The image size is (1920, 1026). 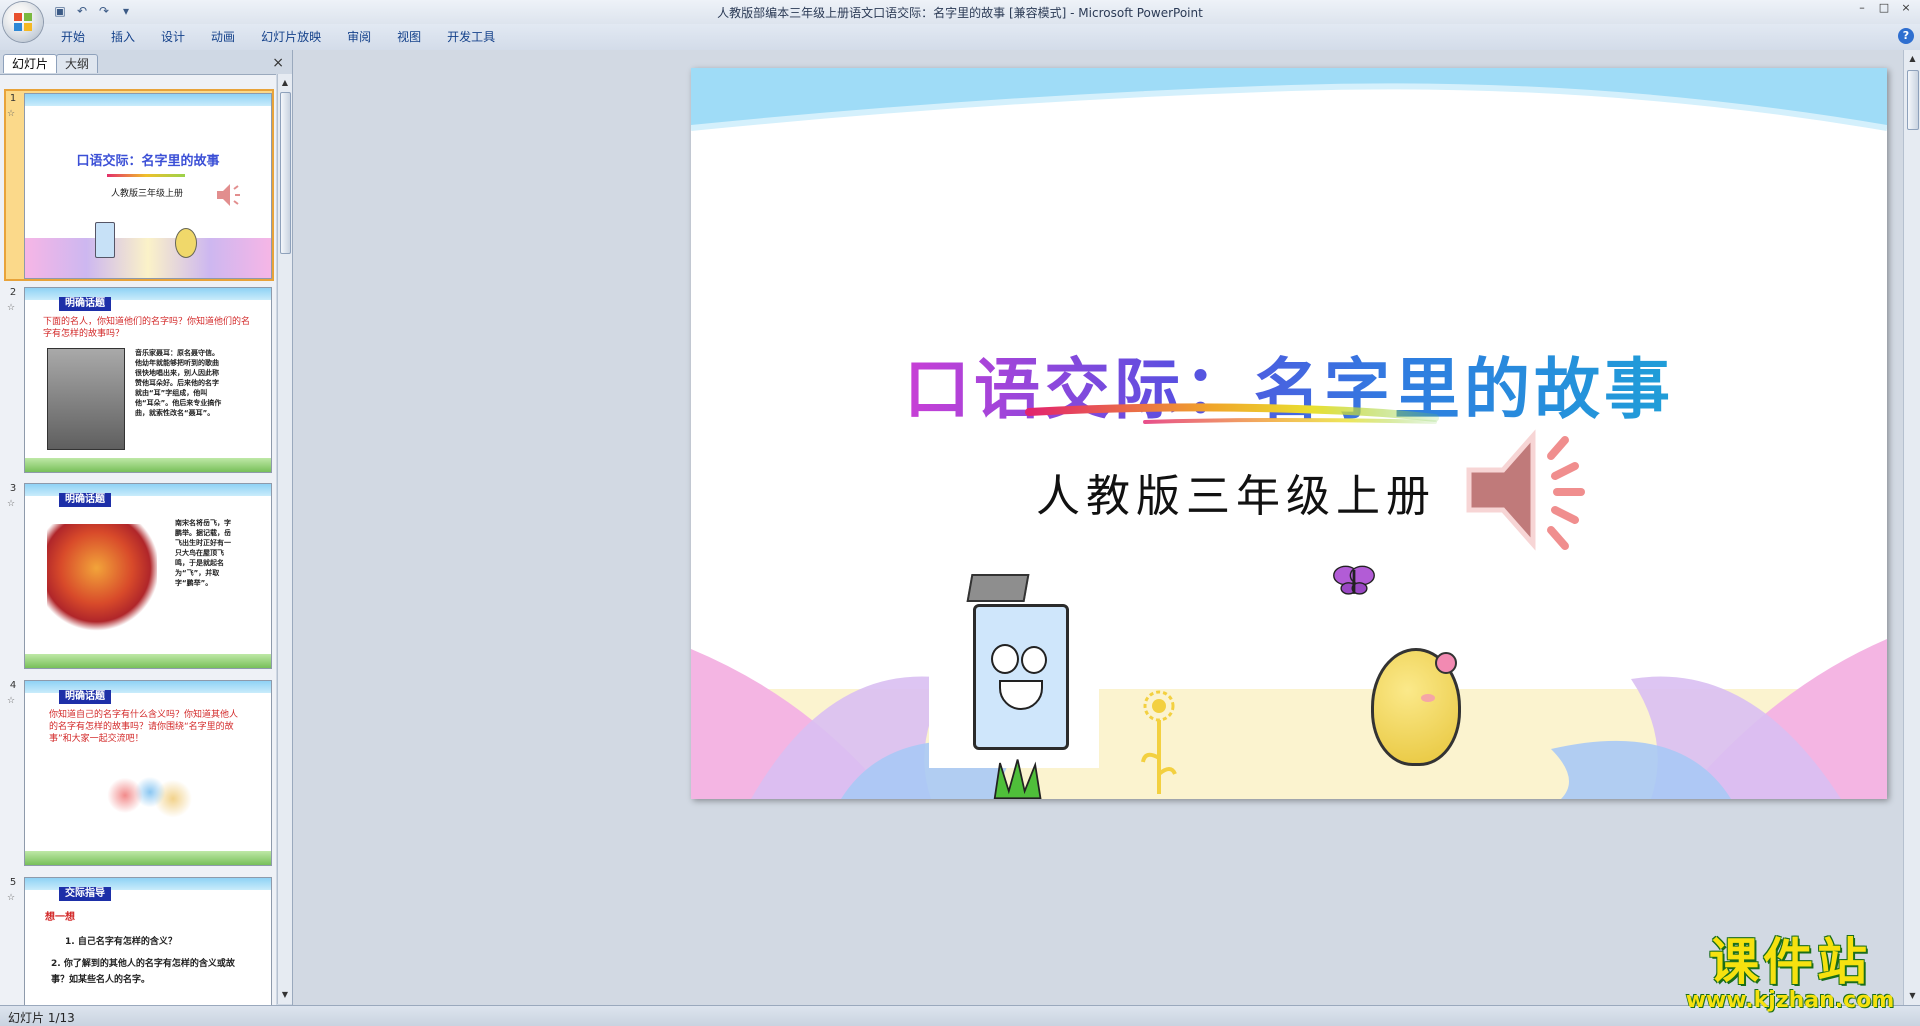 What do you see at coordinates (1906, 36) in the screenshot?
I see `help-icon: ?` at bounding box center [1906, 36].